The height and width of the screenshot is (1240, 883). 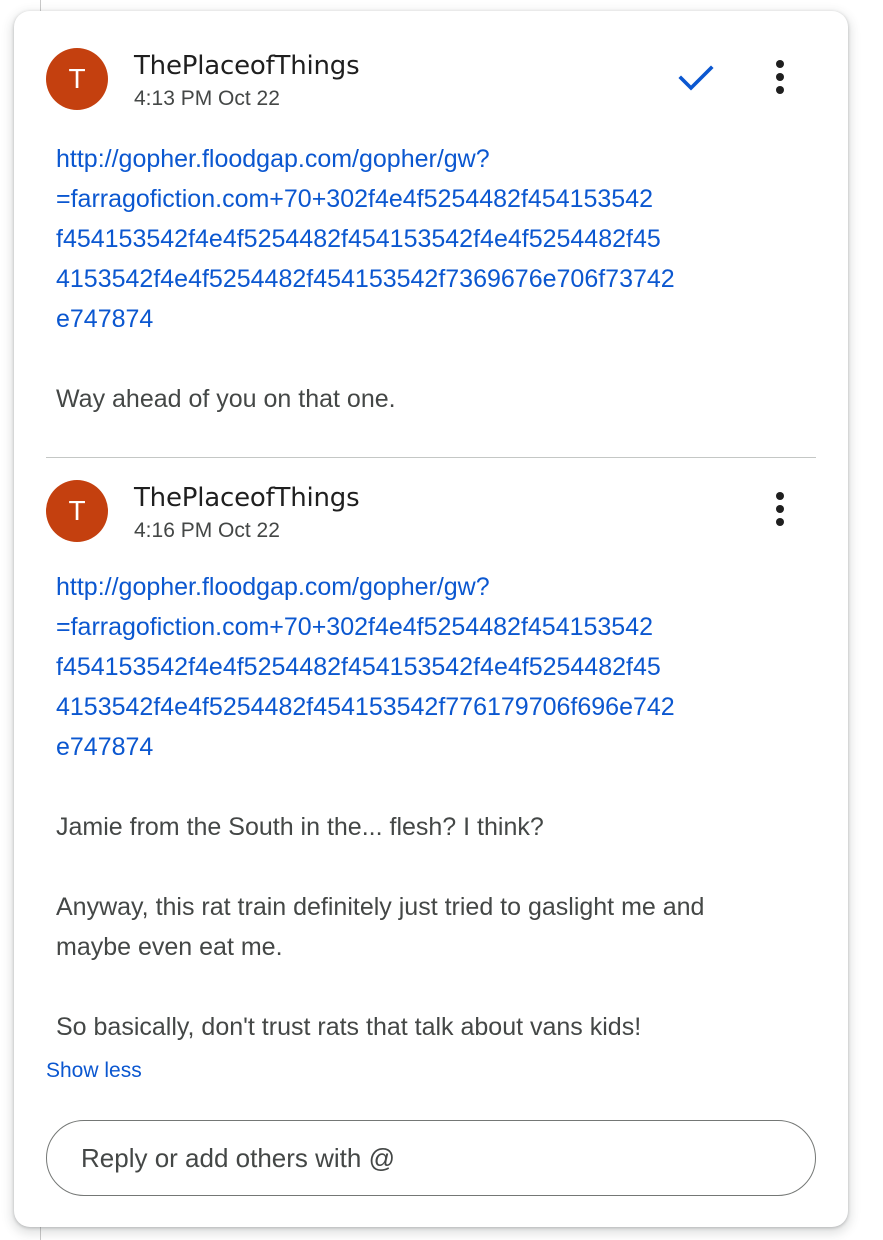 What do you see at coordinates (207, 99) in the screenshot?
I see `comment-timestamp: 4:13 PM Oct 22` at bounding box center [207, 99].